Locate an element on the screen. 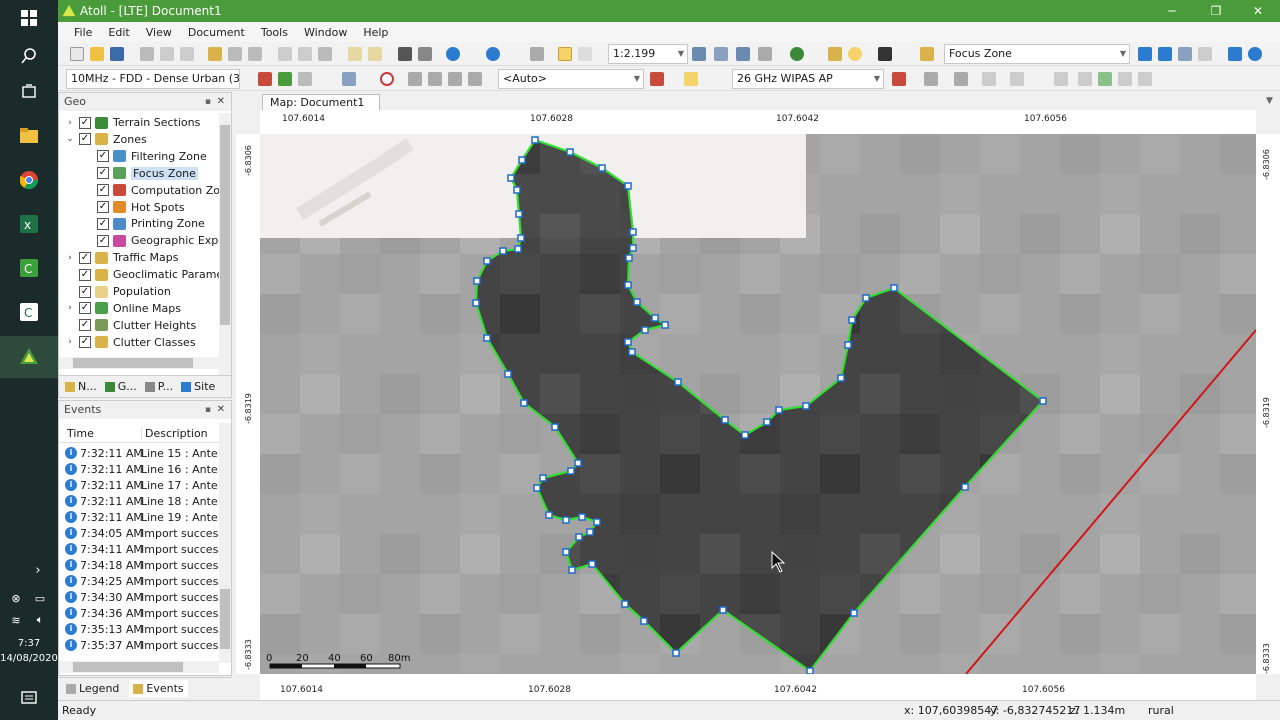  redo-icon is located at coordinates (375, 54).